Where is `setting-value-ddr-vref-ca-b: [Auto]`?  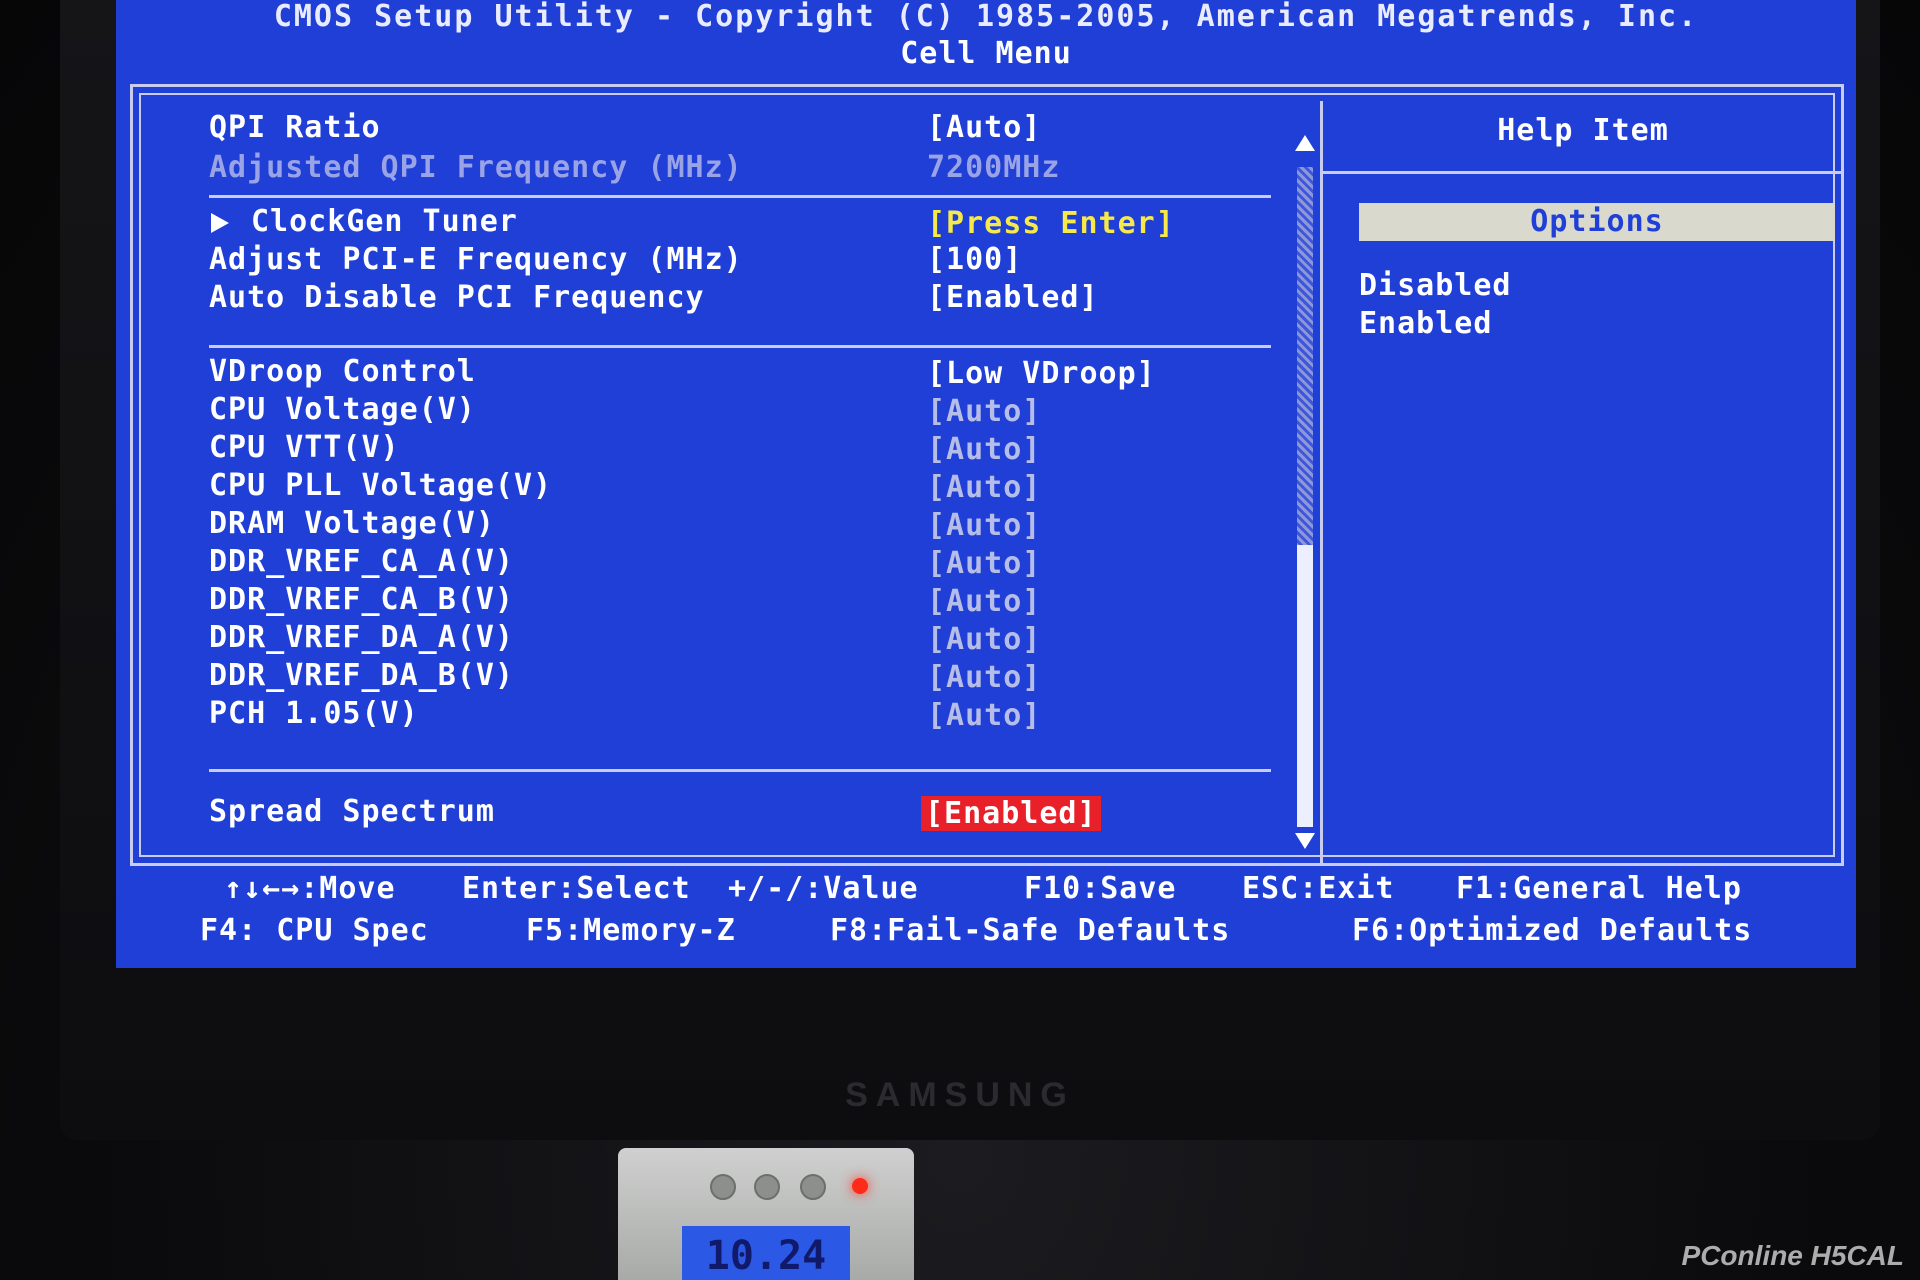
setting-value-ddr-vref-ca-b: [Auto] is located at coordinates (984, 602).